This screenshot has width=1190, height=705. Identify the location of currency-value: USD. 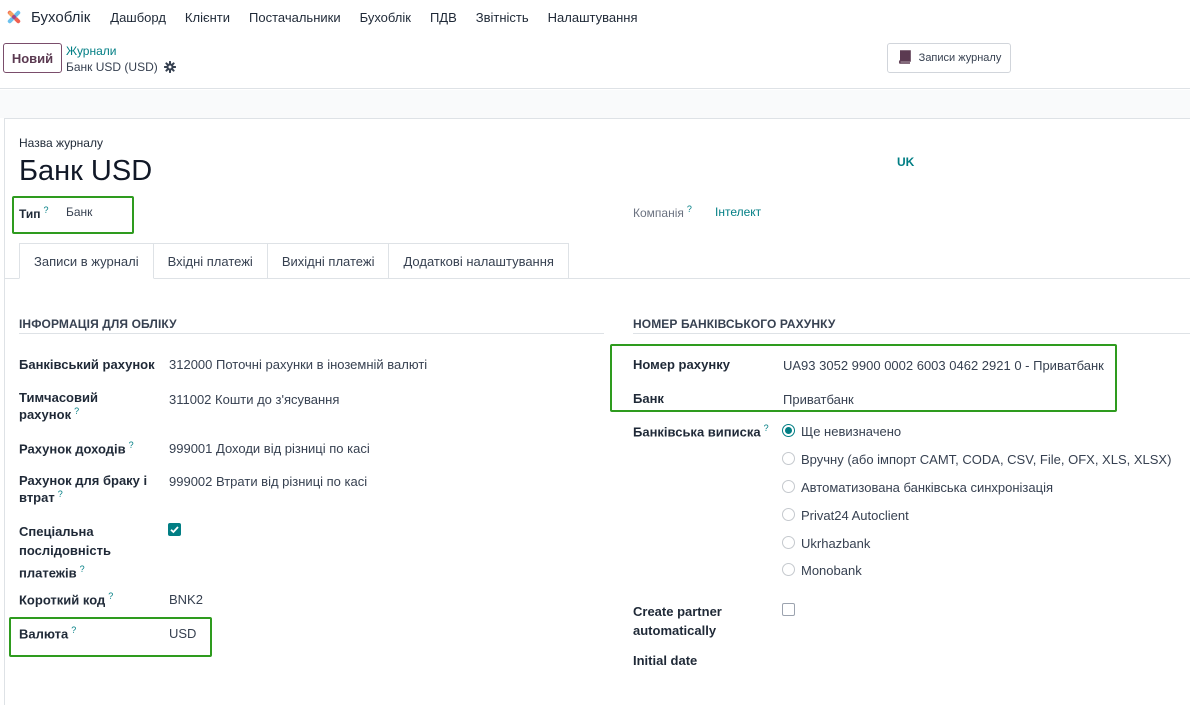
(182, 633).